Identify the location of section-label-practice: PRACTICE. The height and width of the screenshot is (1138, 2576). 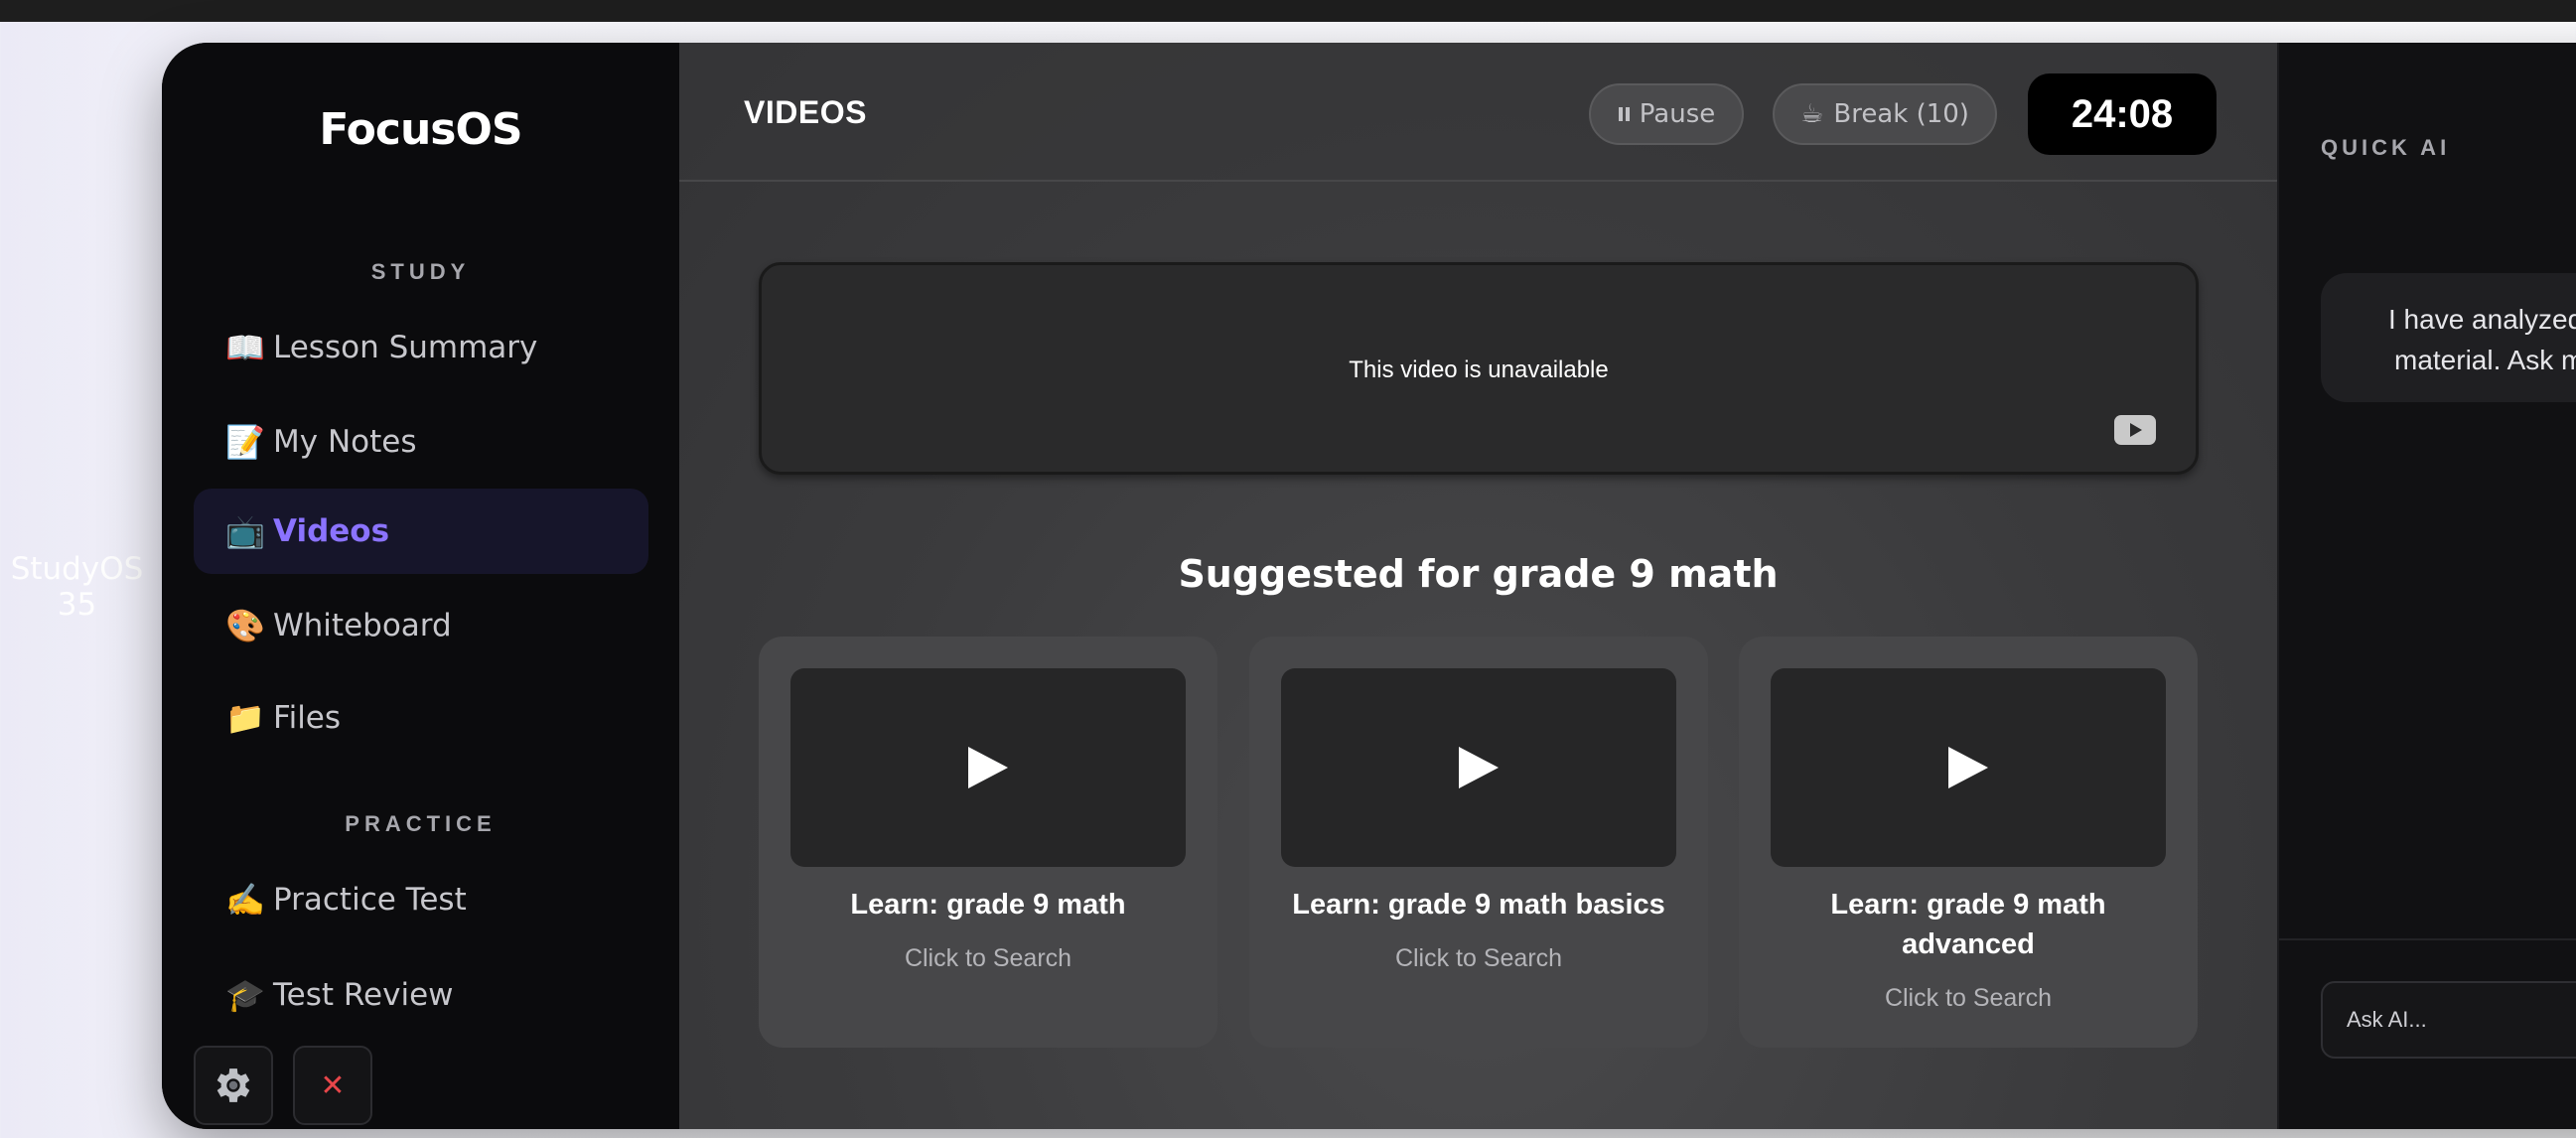
(421, 823).